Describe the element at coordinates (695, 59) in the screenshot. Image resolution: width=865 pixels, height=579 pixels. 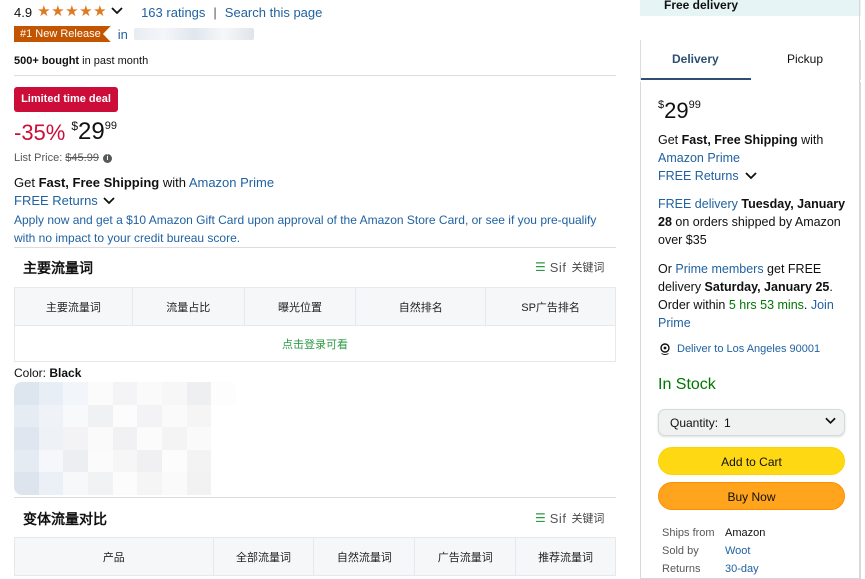
I see `tab-delivery: Delivery` at that location.